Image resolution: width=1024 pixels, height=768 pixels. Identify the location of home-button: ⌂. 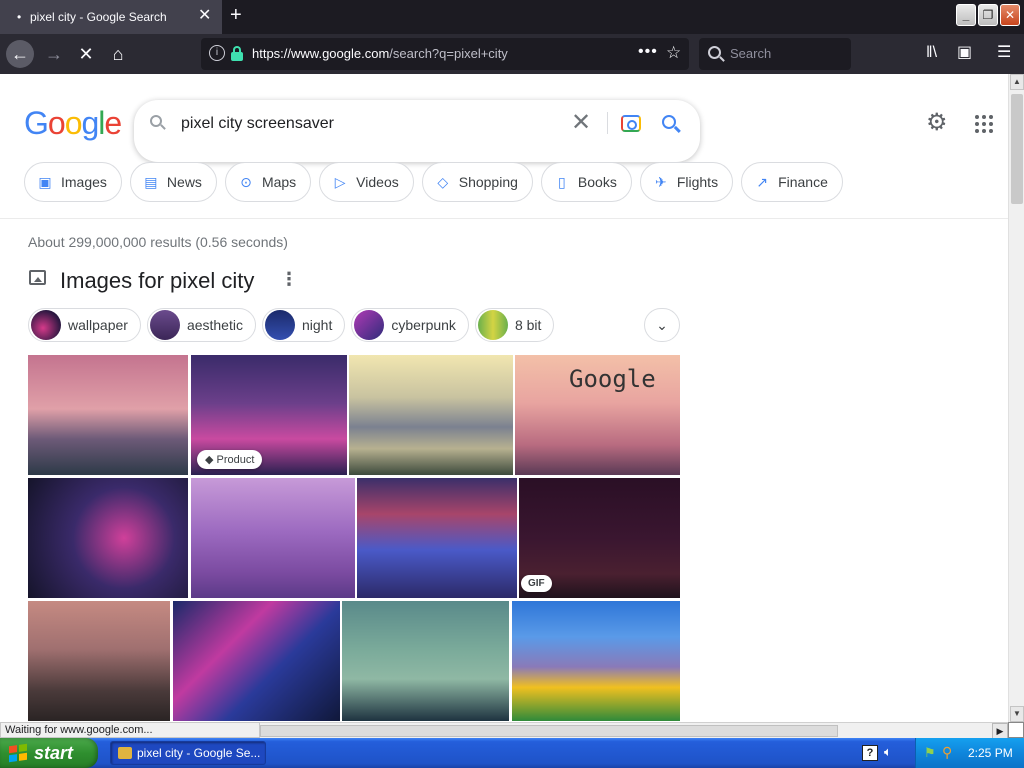
(118, 54).